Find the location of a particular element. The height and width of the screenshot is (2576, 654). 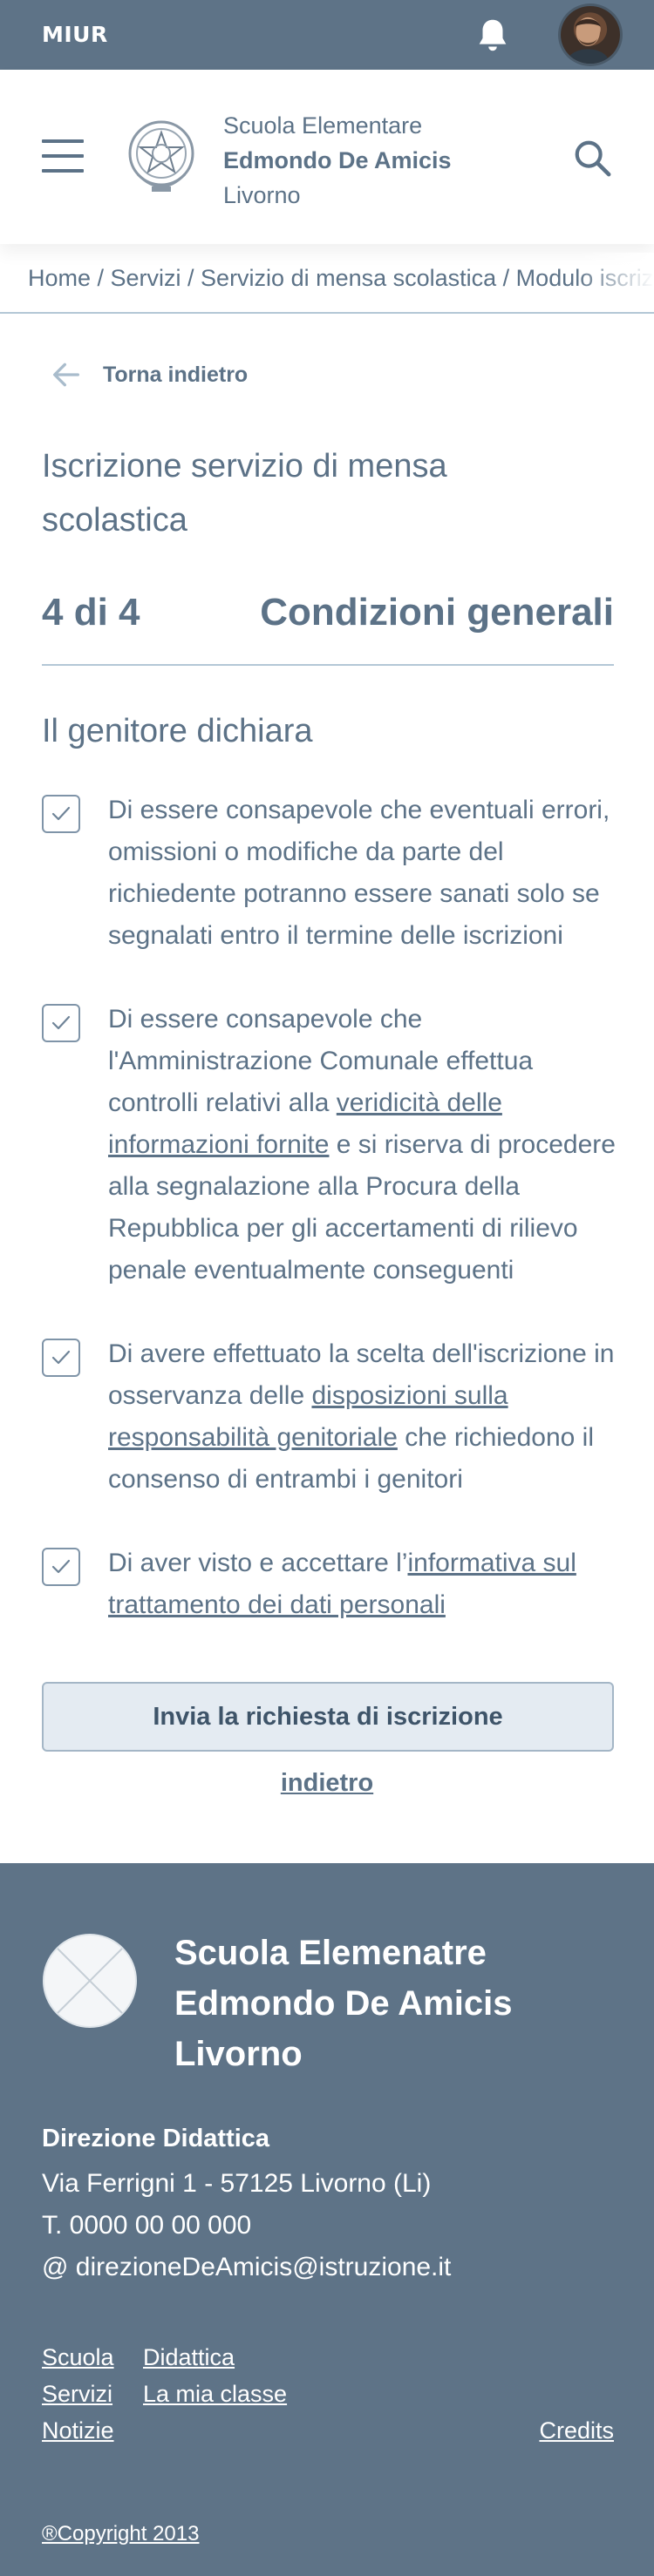

search-icon is located at coordinates (592, 158).